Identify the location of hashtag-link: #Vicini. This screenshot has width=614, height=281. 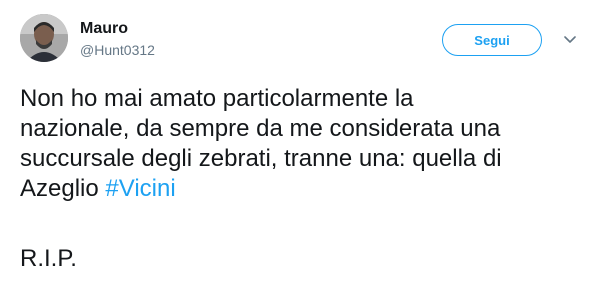
(140, 188).